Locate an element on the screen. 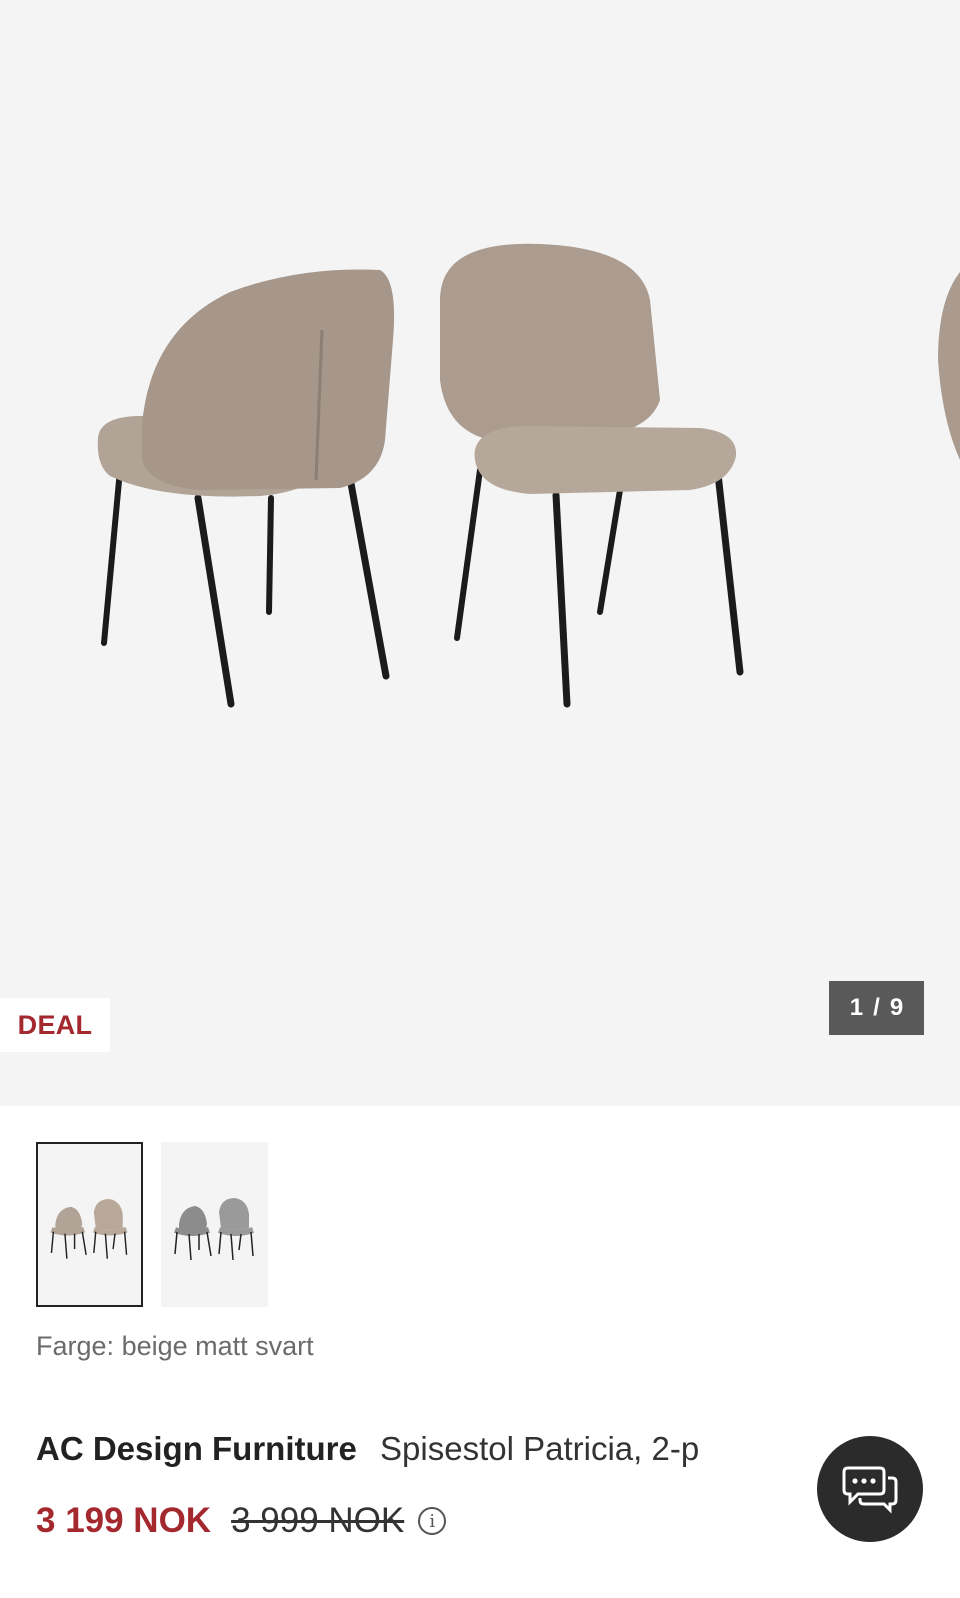 This screenshot has width=960, height=1598. thumbnail-grey-image is located at coordinates (213, 1229).